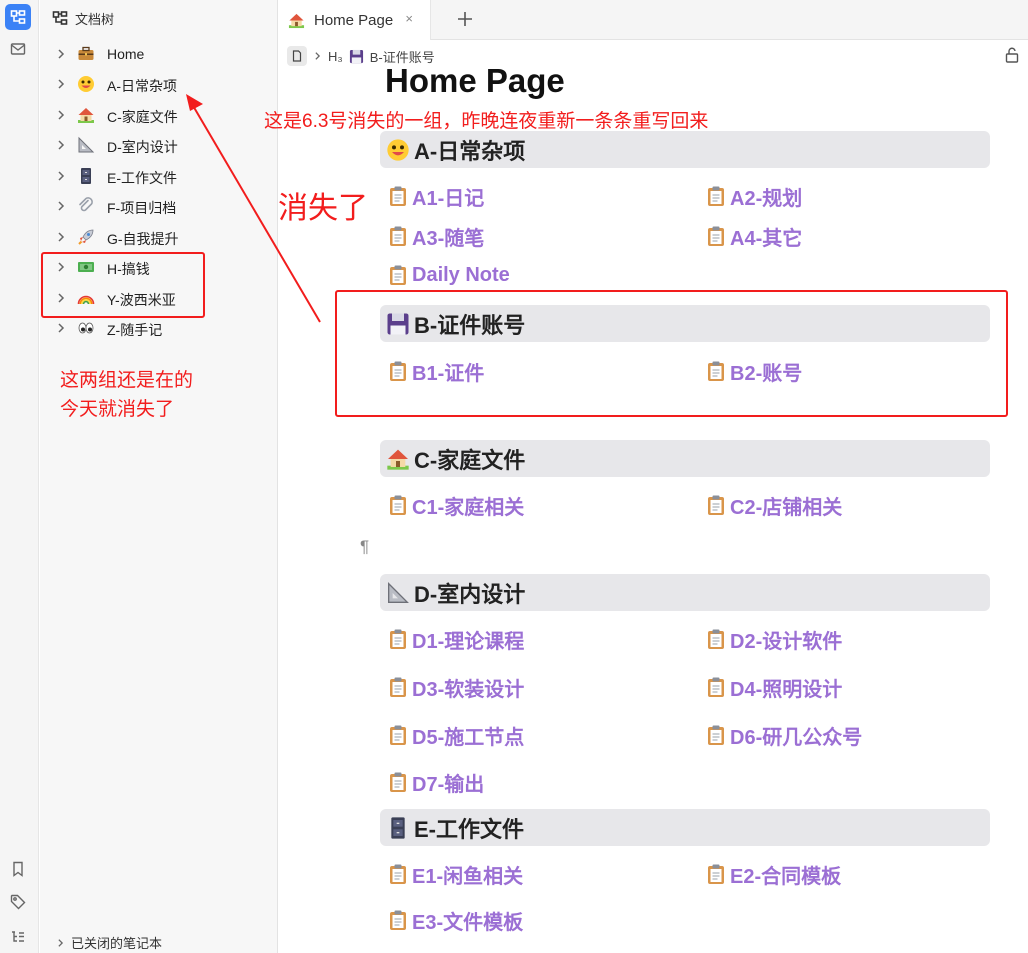 The width and height of the screenshot is (1028, 953). I want to click on doc-link: E3-文件模板, so click(455, 920).